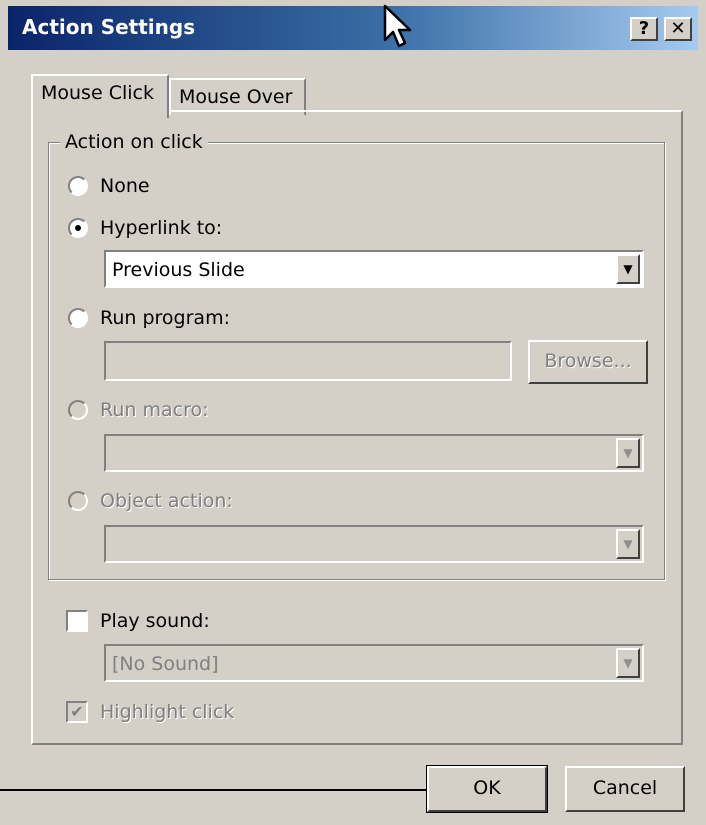 This screenshot has width=706, height=825. I want to click on radio-object-action-label: Object action:, so click(166, 501).